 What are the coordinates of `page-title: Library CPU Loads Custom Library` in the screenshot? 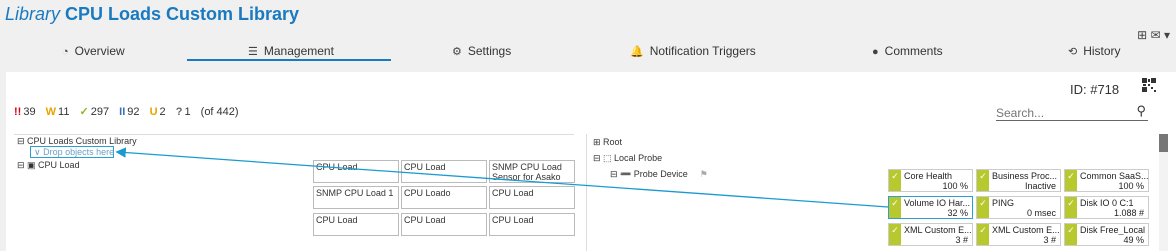 It's located at (152, 14).